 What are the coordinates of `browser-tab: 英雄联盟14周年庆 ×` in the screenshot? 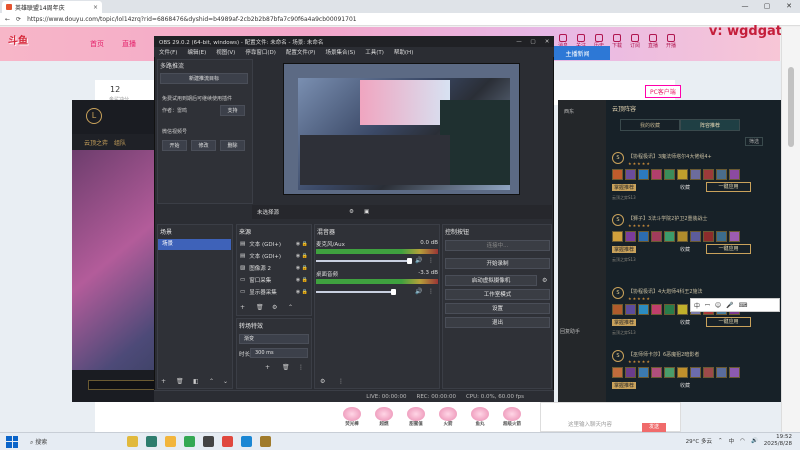 It's located at (52, 7).